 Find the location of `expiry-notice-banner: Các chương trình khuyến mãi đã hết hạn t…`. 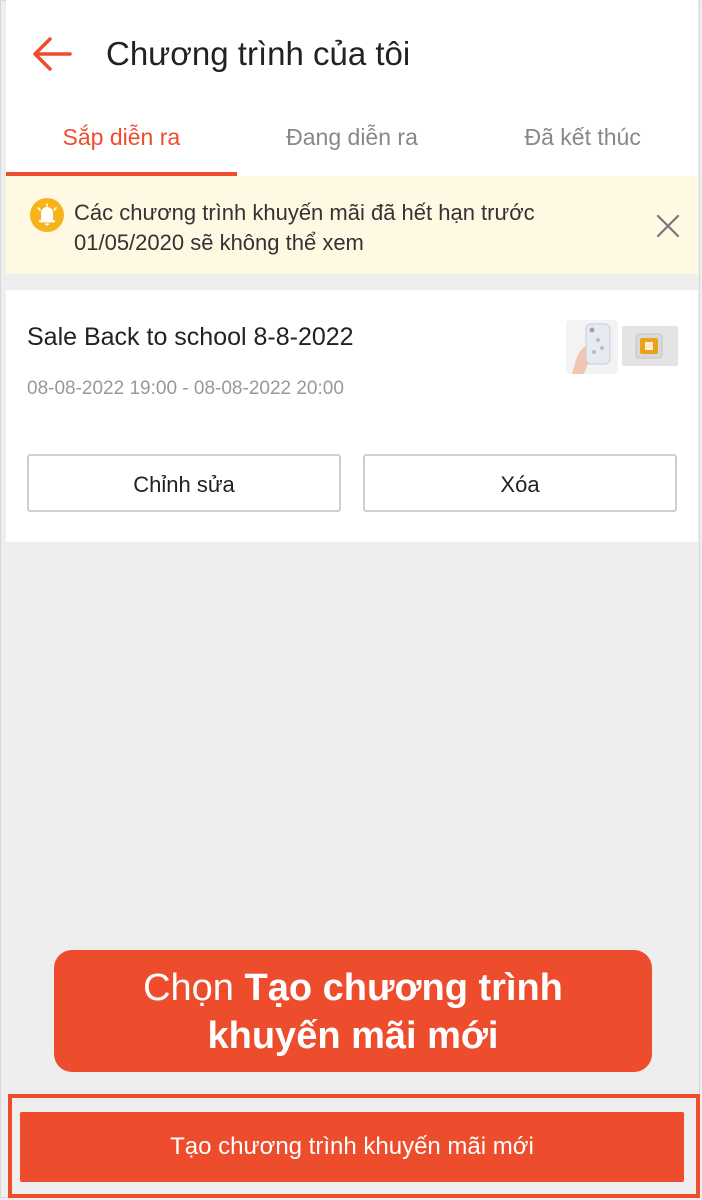

expiry-notice-banner: Các chương trình khuyến mãi đã hết hạn t… is located at coordinates (352, 225).